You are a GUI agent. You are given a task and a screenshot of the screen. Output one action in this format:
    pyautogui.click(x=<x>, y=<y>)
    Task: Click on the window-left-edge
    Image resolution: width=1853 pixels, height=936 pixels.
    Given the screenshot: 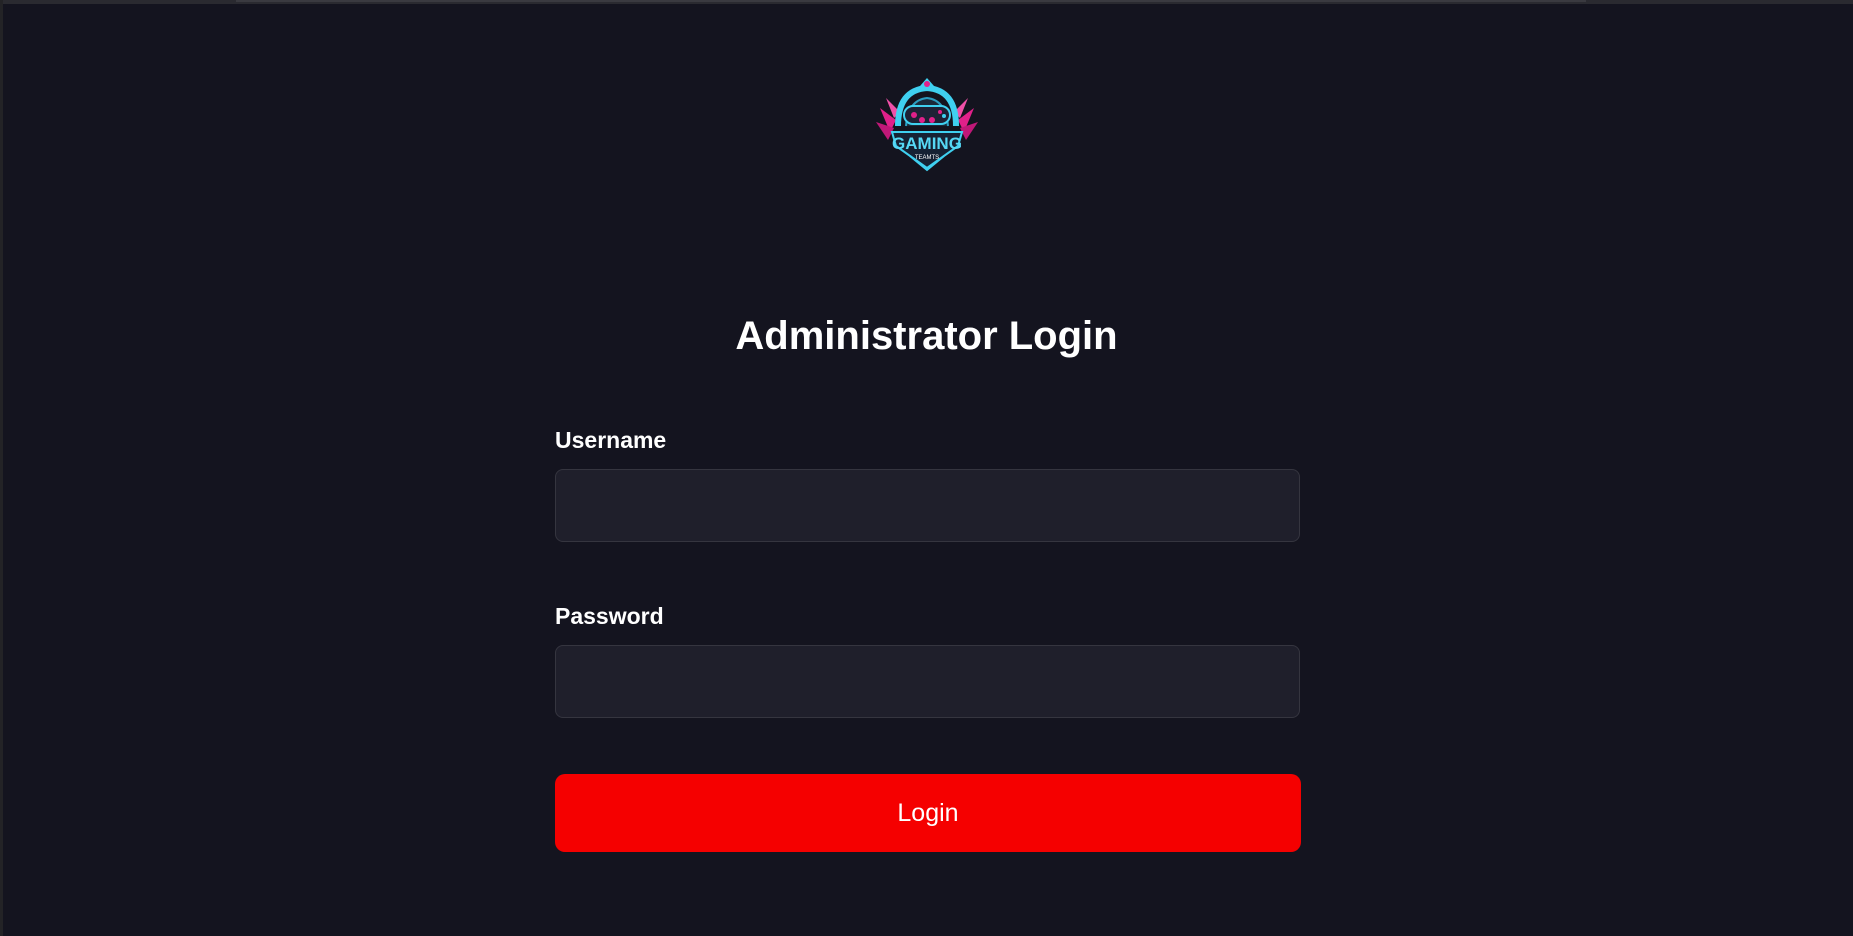 What is the action you would take?
    pyautogui.click(x=1, y=468)
    